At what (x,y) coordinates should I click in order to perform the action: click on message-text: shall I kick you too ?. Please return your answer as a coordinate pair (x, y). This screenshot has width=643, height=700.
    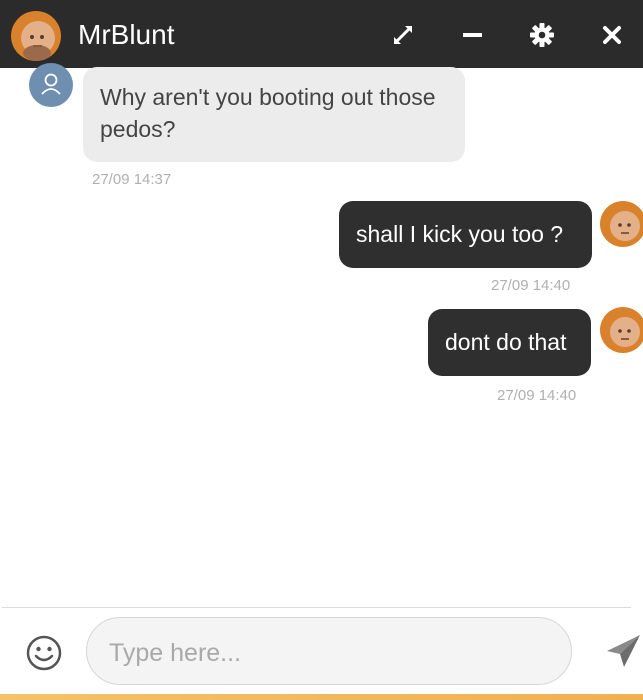
    Looking at the image, I should click on (460, 234).